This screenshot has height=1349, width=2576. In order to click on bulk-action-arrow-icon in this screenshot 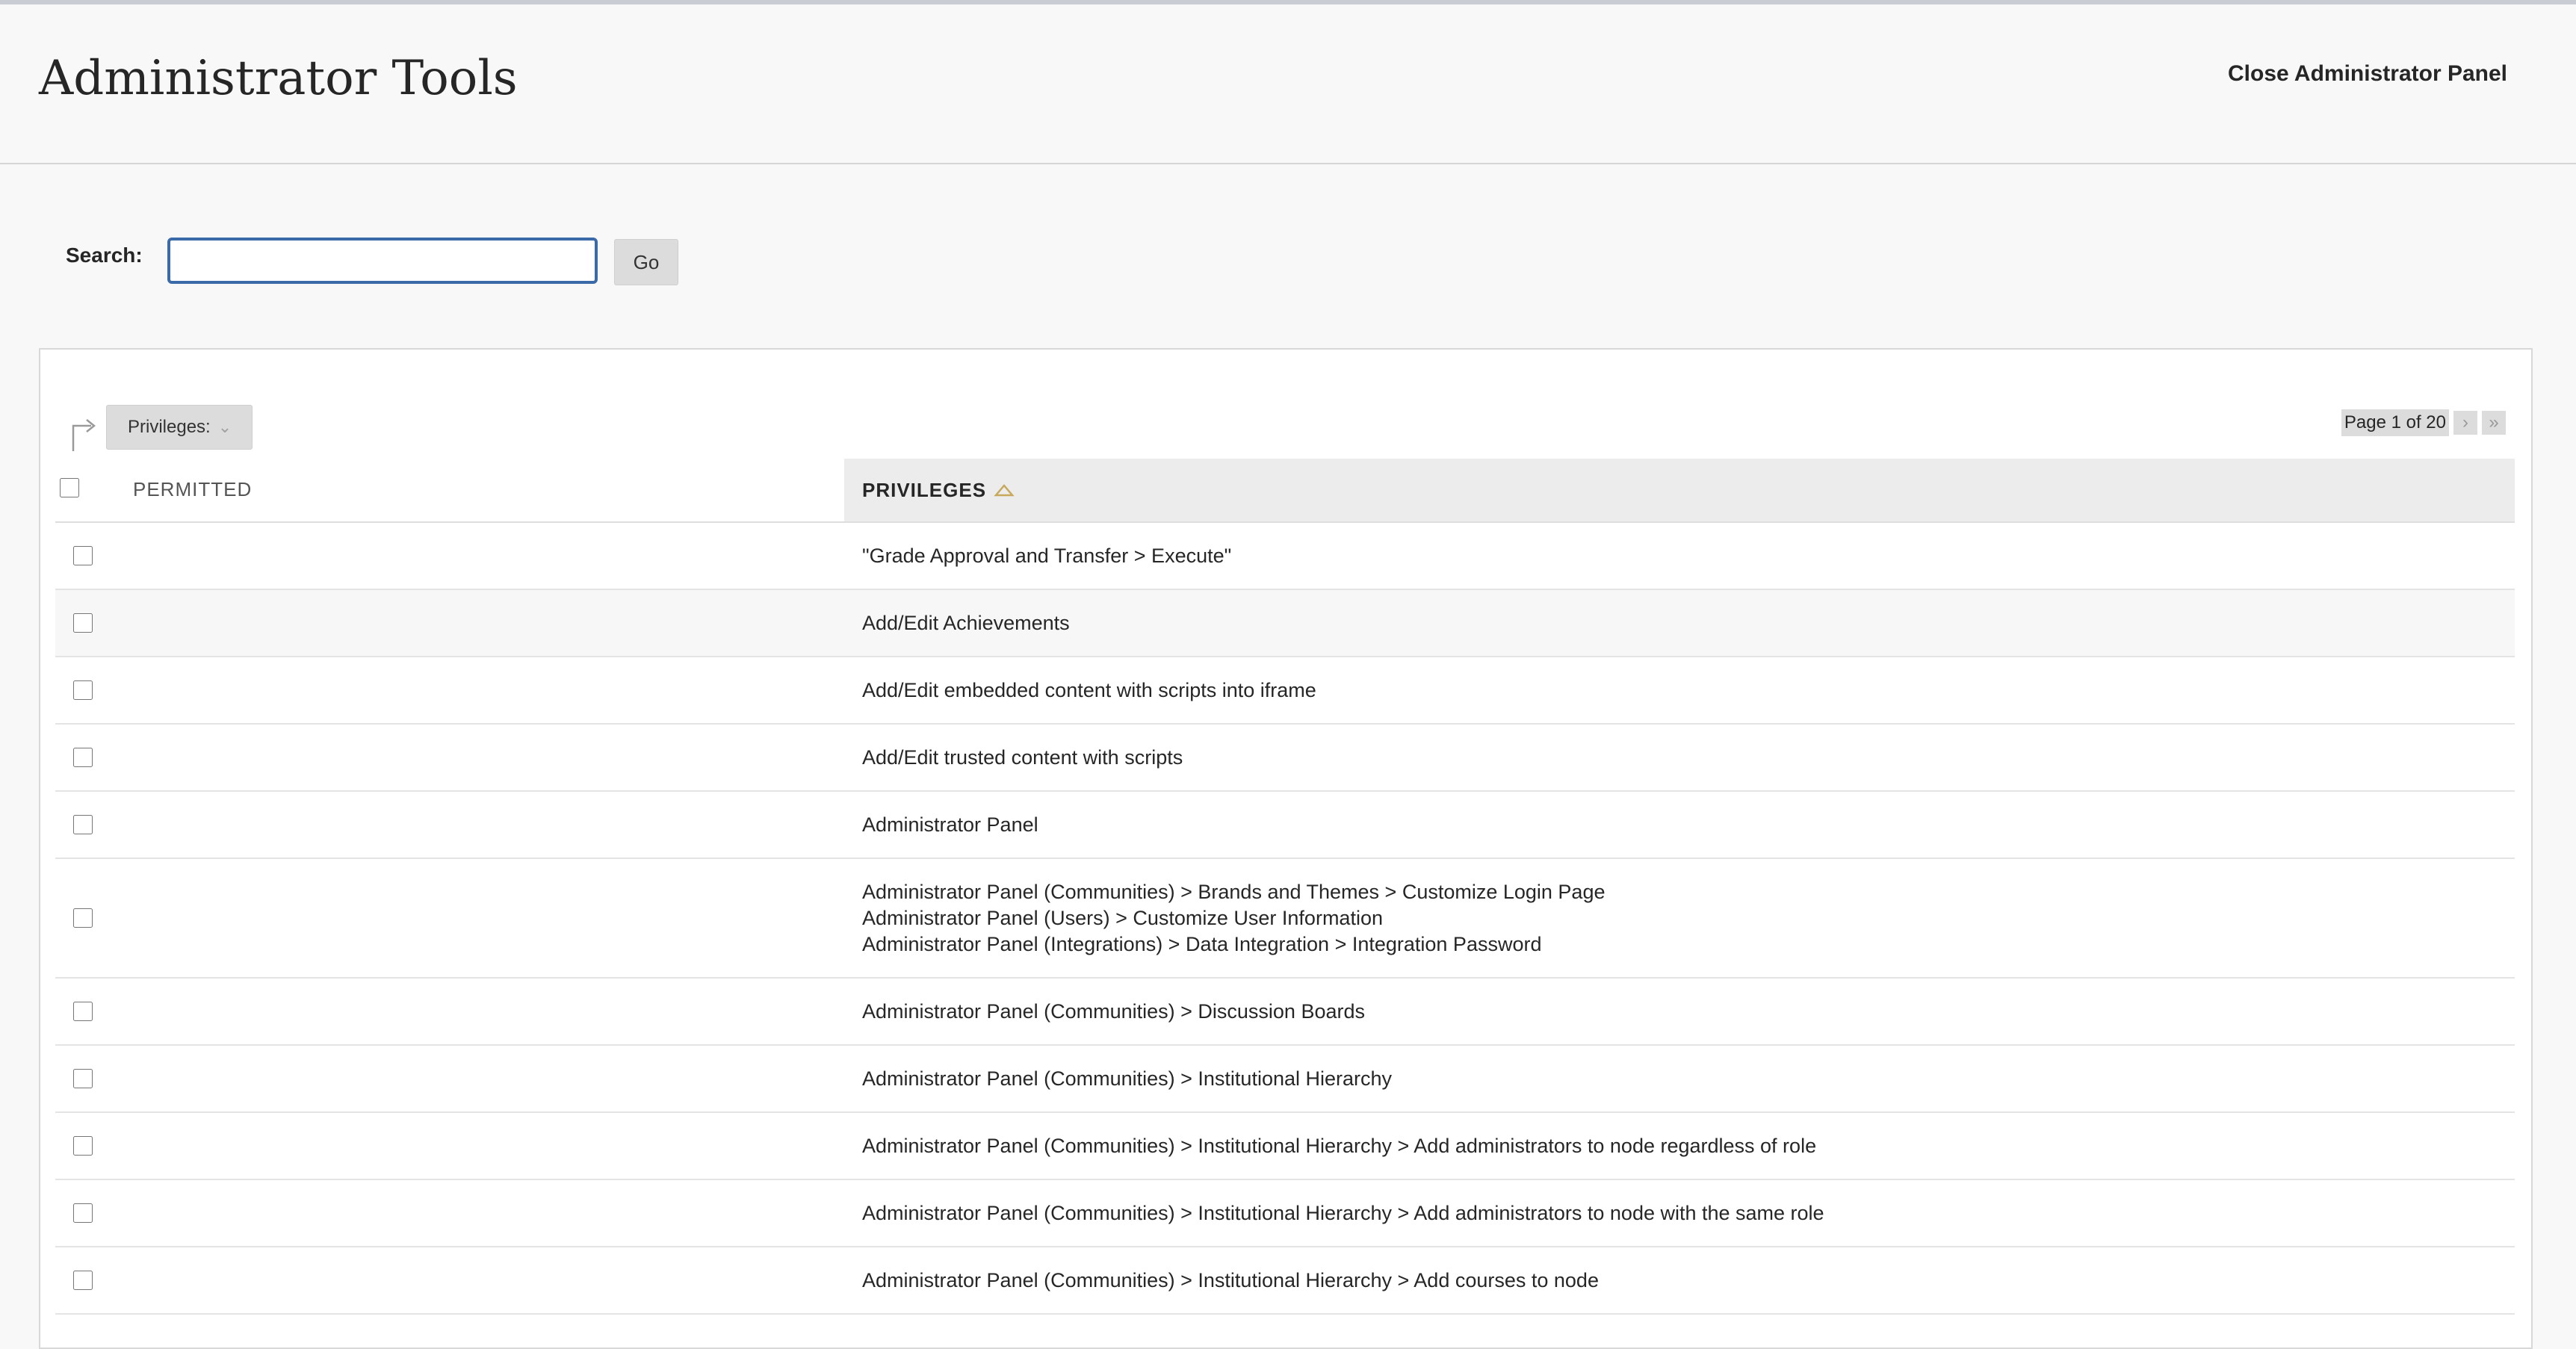, I will do `click(84, 435)`.